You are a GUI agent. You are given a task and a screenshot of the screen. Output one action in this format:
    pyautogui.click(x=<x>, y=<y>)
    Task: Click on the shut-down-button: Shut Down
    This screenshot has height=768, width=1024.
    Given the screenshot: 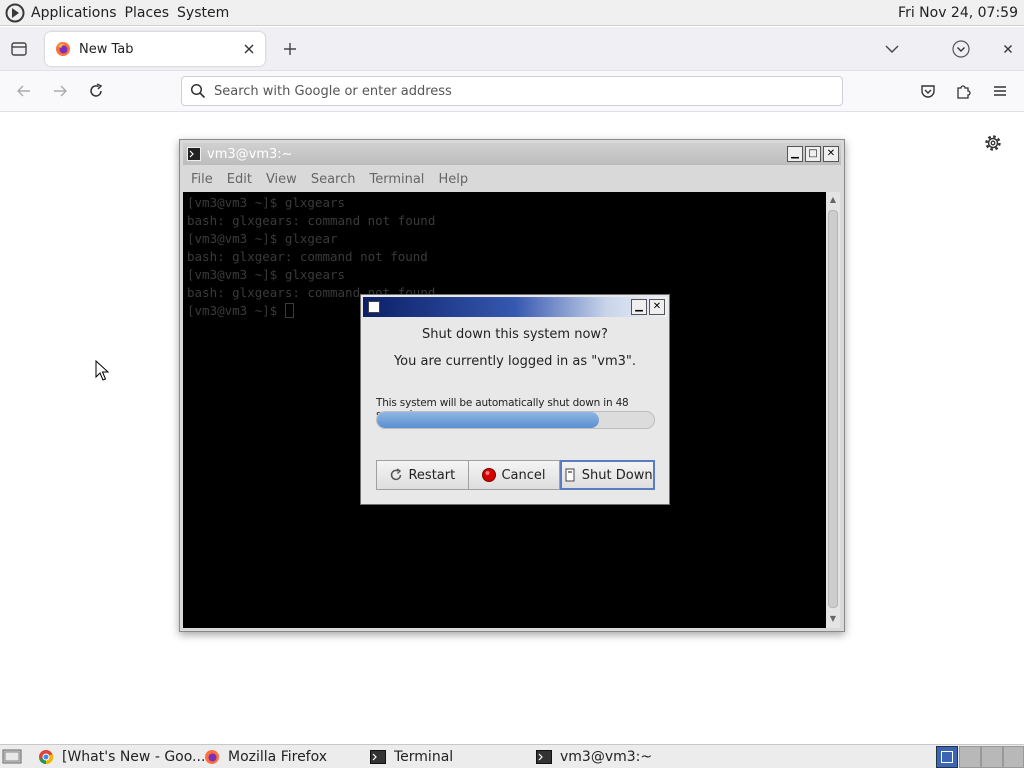 What is the action you would take?
    pyautogui.click(x=608, y=475)
    